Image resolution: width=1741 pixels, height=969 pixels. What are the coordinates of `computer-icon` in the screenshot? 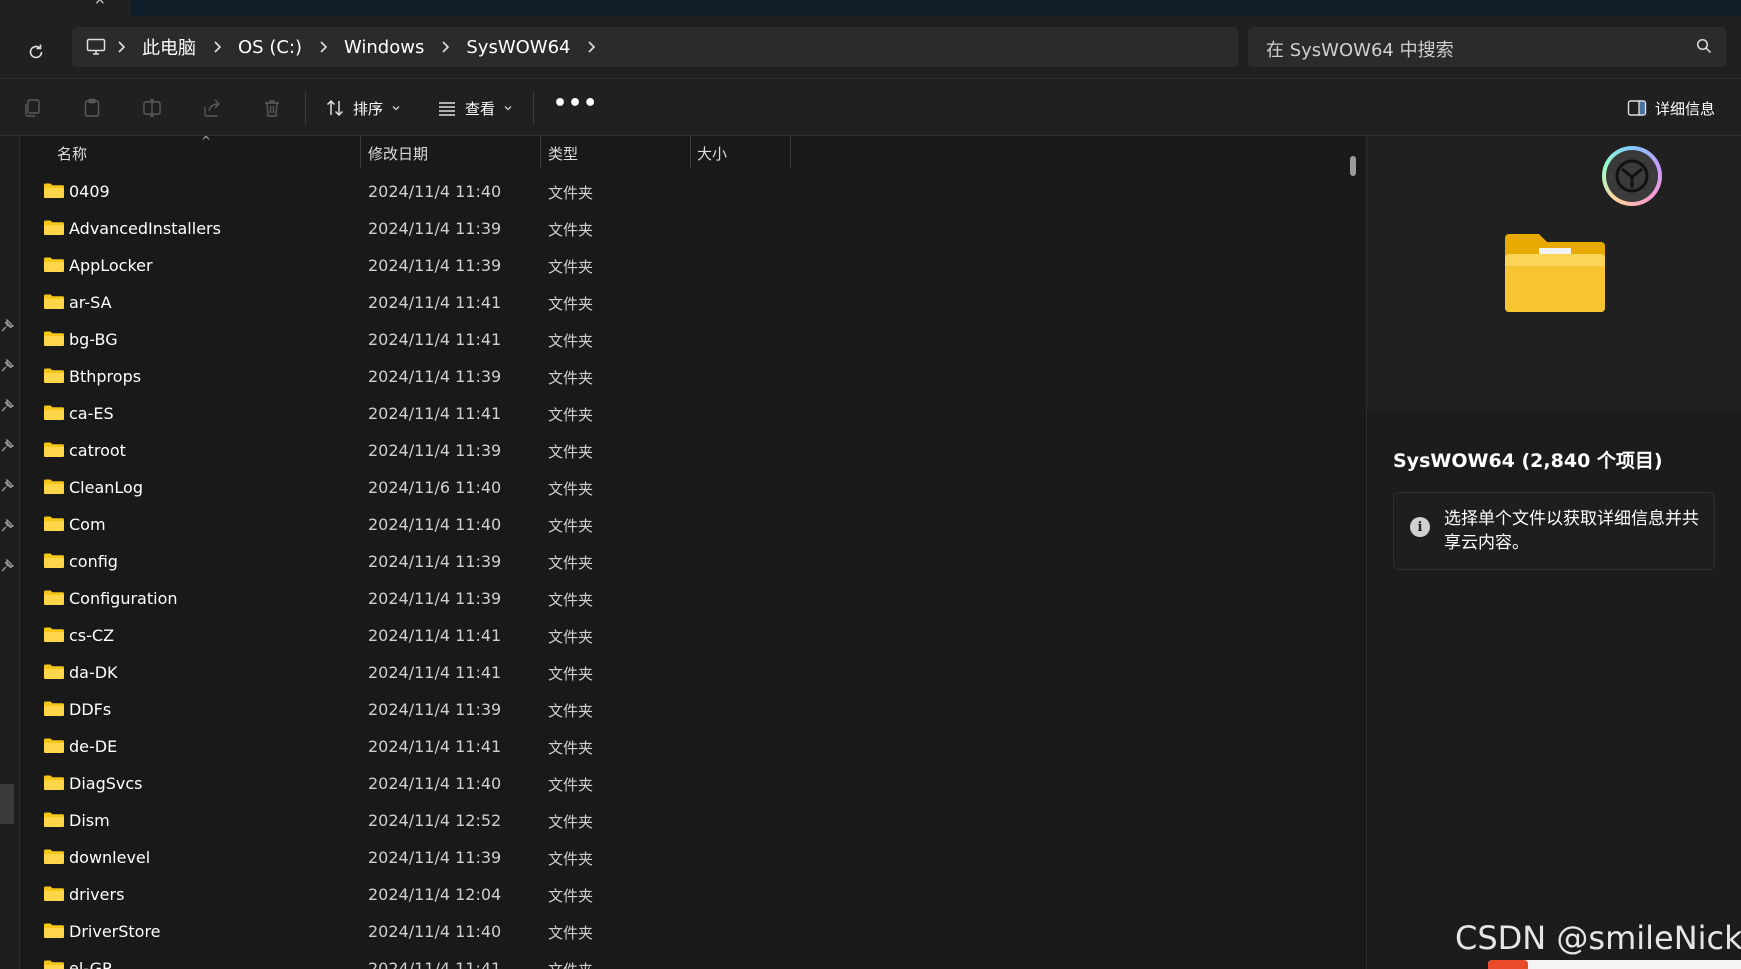 It's located at (96, 47).